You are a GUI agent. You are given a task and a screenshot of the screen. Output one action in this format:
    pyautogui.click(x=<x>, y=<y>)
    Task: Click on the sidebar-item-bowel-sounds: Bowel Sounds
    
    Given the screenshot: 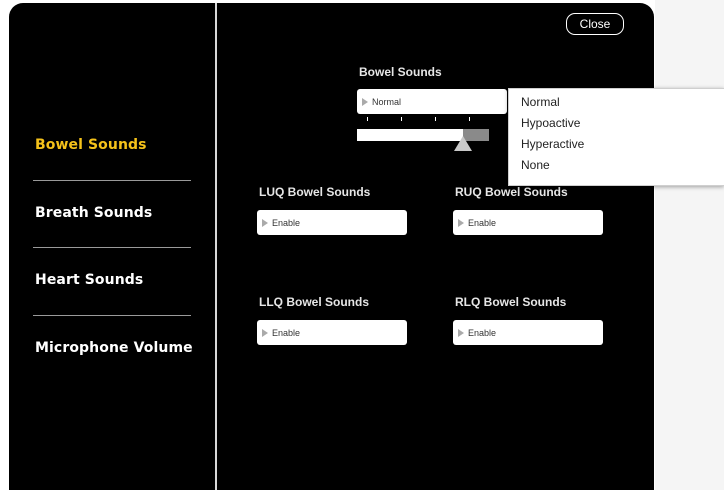 What is the action you would take?
    pyautogui.click(x=91, y=145)
    